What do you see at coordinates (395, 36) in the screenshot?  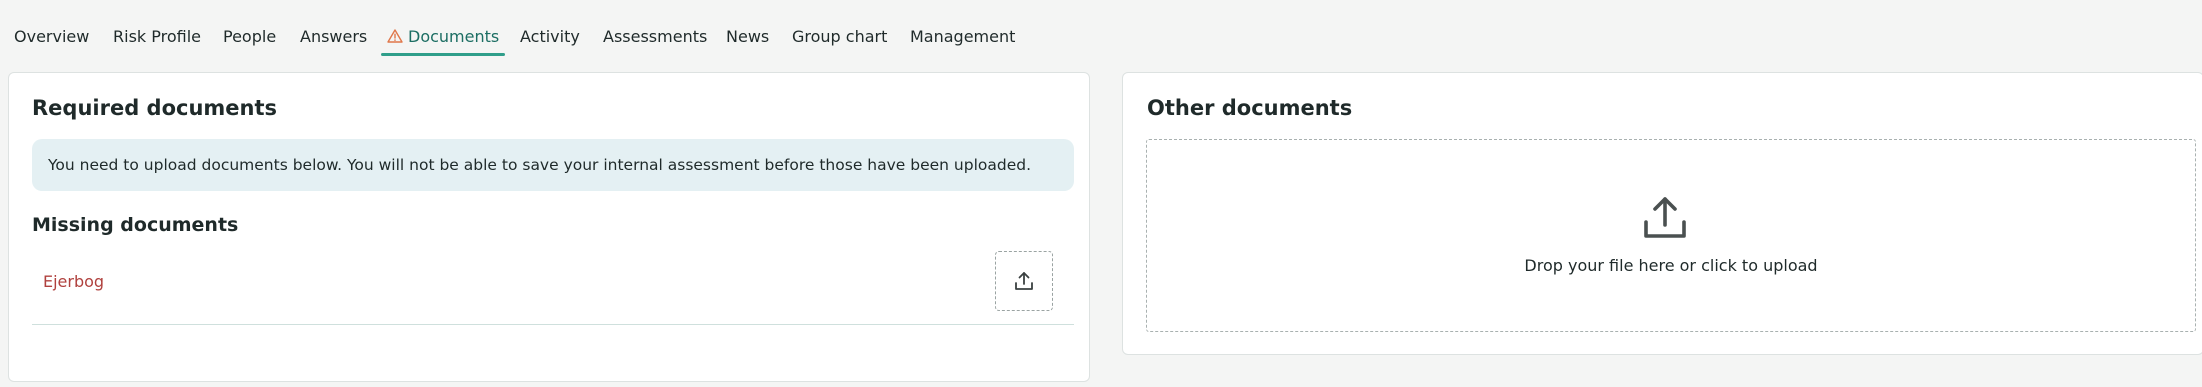 I see `warning-icon` at bounding box center [395, 36].